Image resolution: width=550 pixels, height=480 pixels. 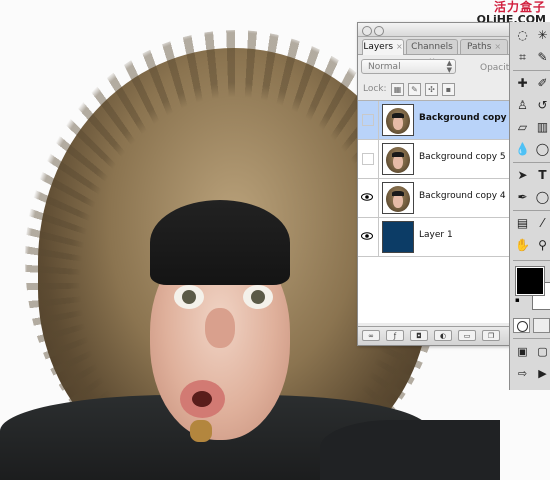 What do you see at coordinates (410, 450) in the screenshot?
I see `jacket-shoulder` at bounding box center [410, 450].